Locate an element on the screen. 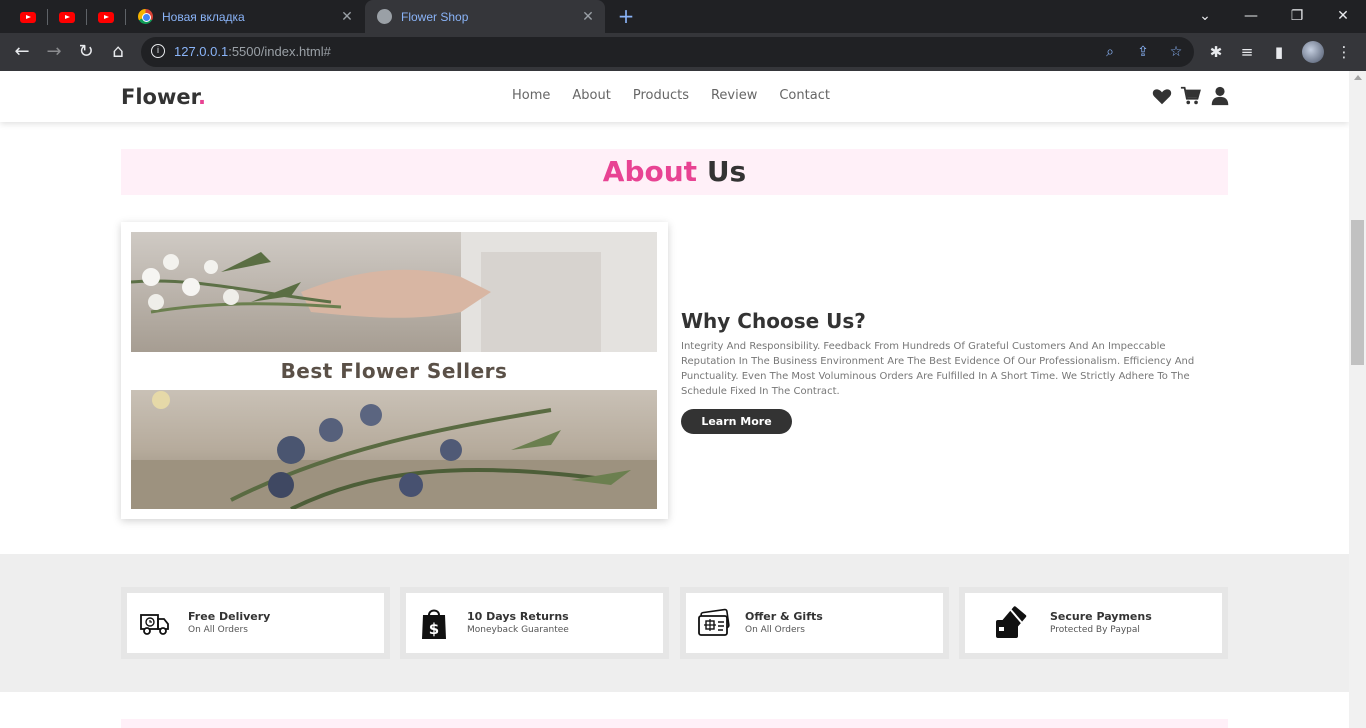 The image size is (1366, 728). extensions-icon: ✱ is located at coordinates (1216, 52).